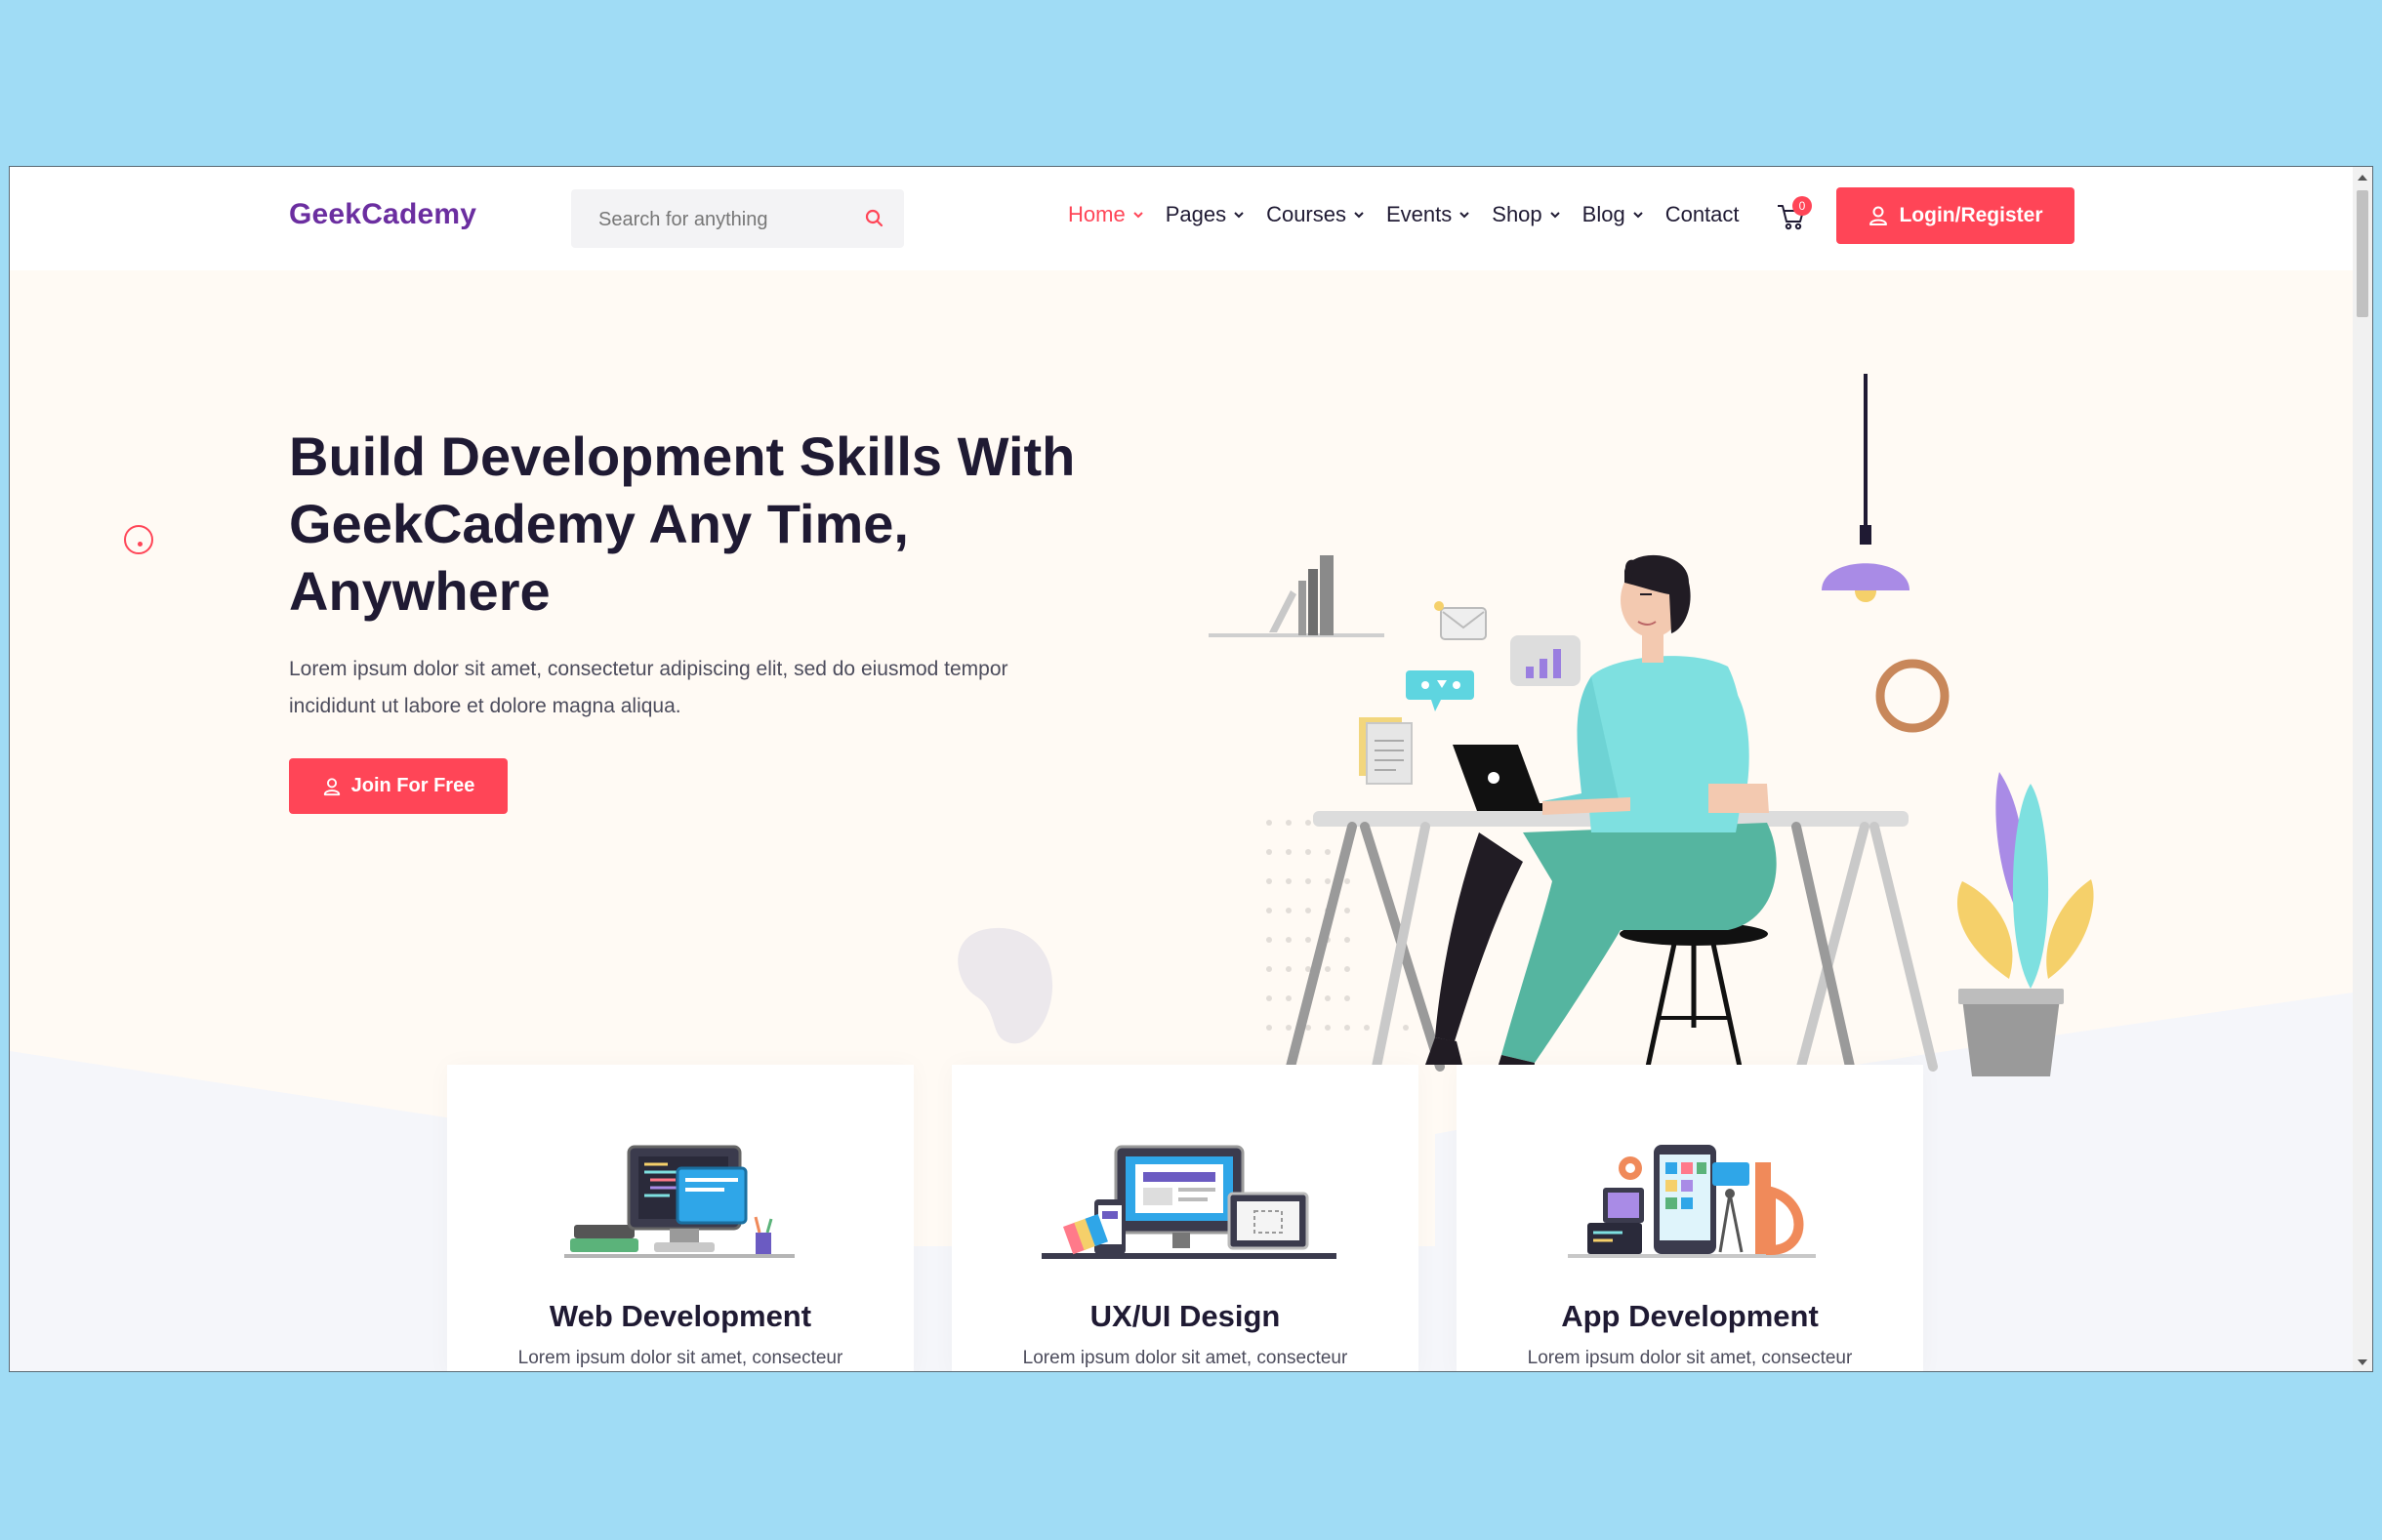 The width and height of the screenshot is (2382, 1540). I want to click on nav-item-courses: Courses, so click(1315, 214).